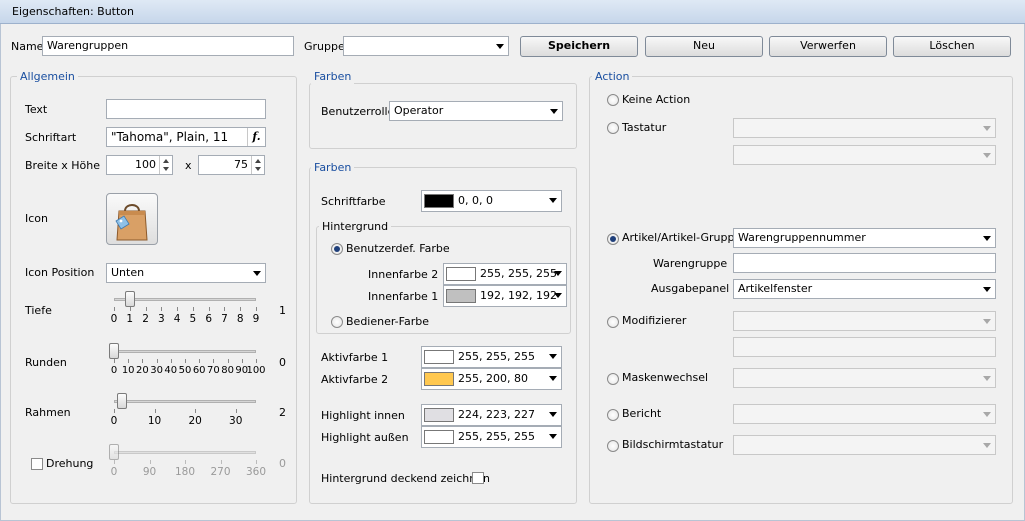 The height and width of the screenshot is (521, 1025). What do you see at coordinates (186, 273) in the screenshot?
I see `icon-position-select: Unten` at bounding box center [186, 273].